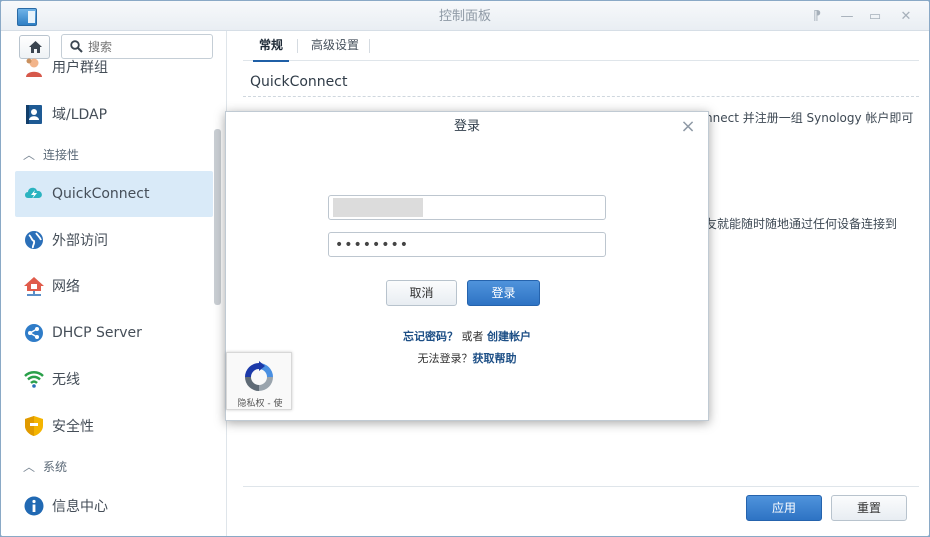 The height and width of the screenshot is (537, 930). Describe the element at coordinates (869, 508) in the screenshot. I see `reset-button: 重置` at that location.